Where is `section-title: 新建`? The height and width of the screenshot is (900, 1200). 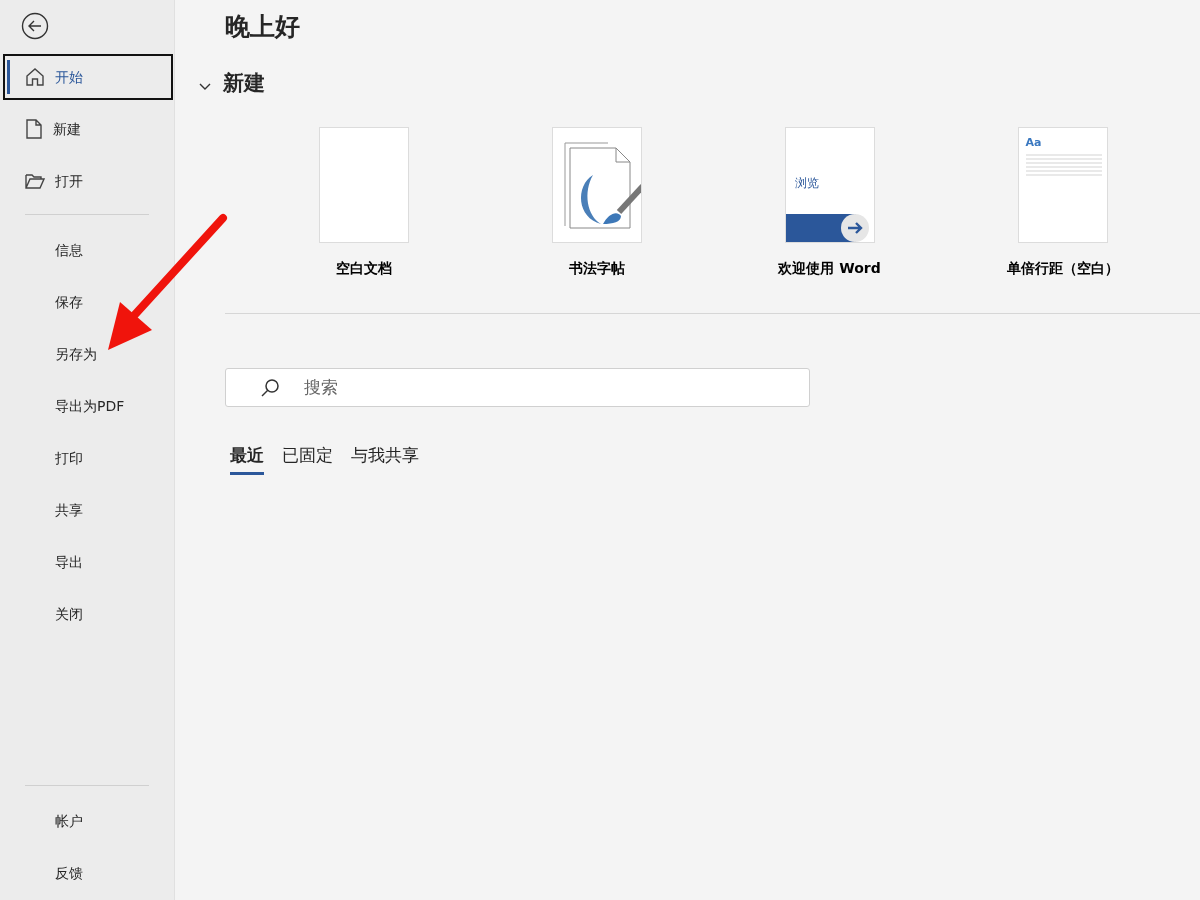 section-title: 新建 is located at coordinates (244, 83).